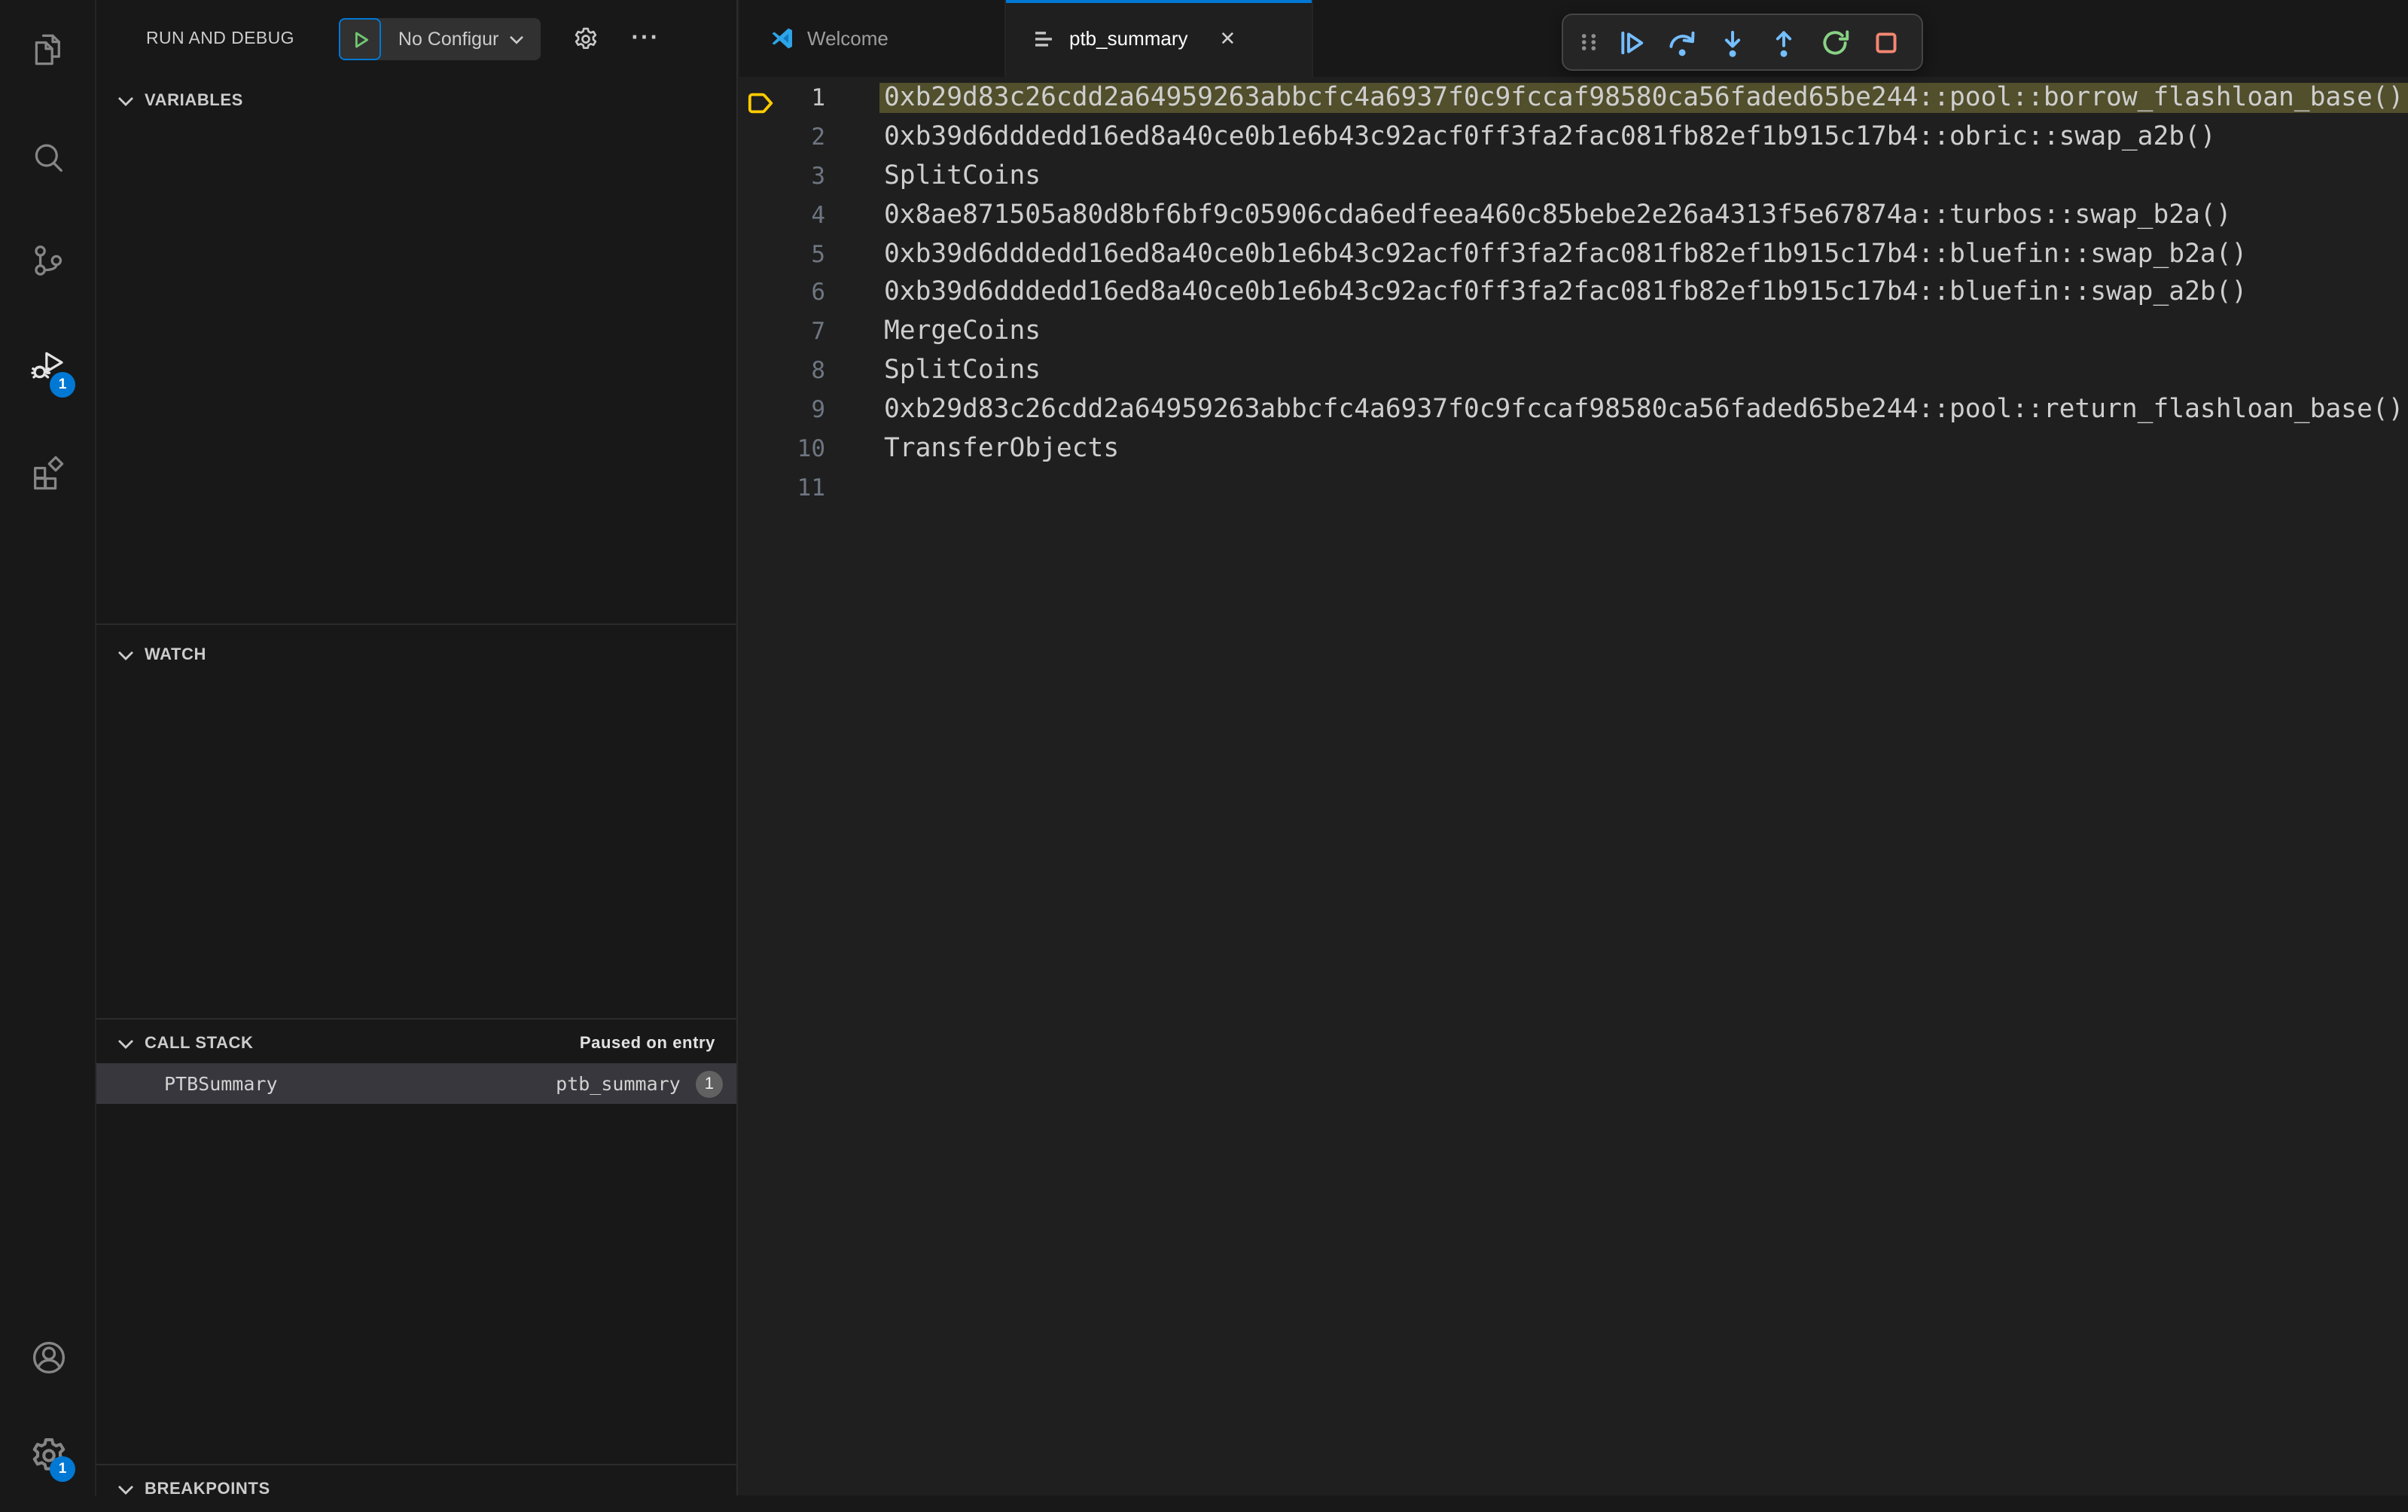 The width and height of the screenshot is (2408, 1512). Describe the element at coordinates (1228, 38) in the screenshot. I see `close-icon: ✕` at that location.